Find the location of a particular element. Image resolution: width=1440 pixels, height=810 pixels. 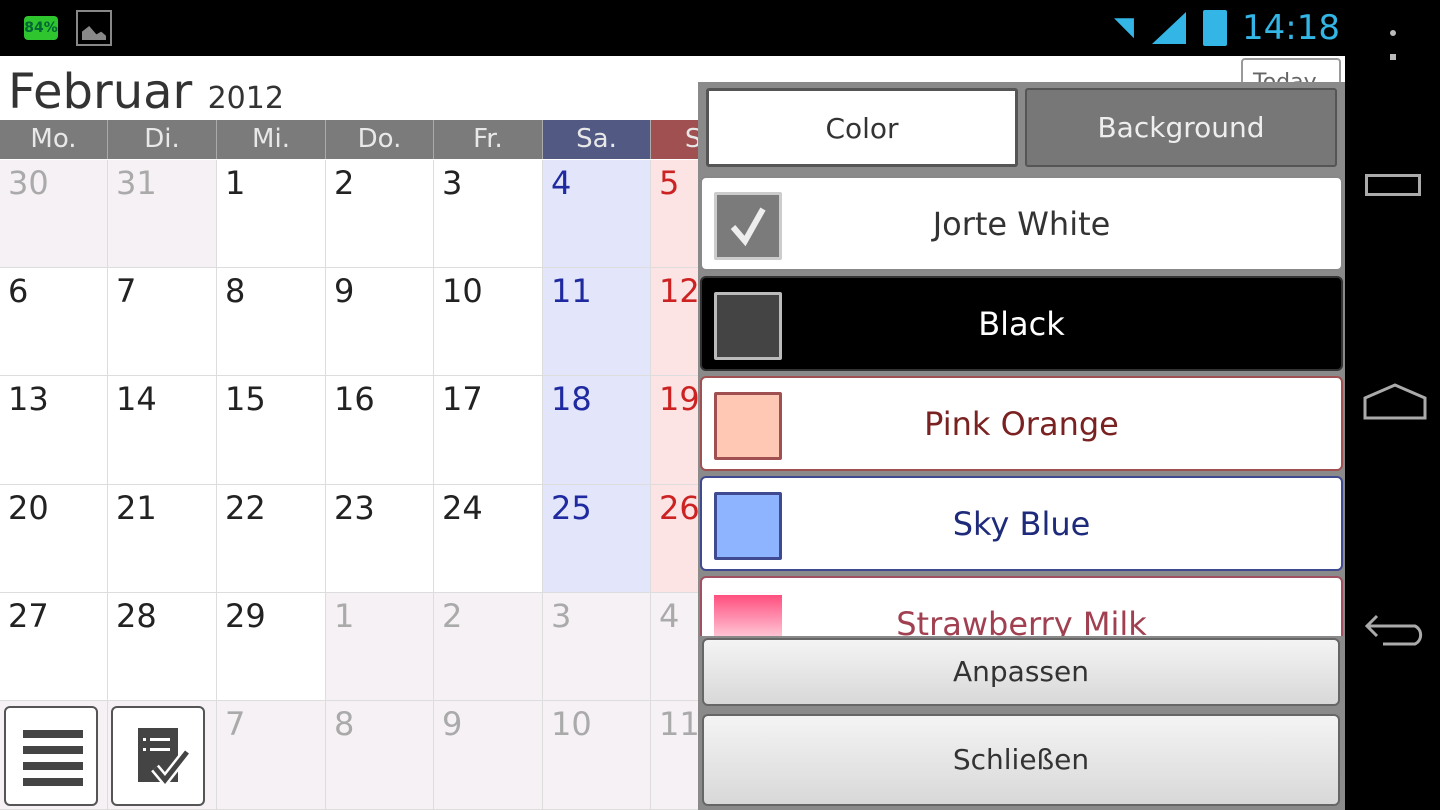

day-cell: 14 is located at coordinates (162, 430).